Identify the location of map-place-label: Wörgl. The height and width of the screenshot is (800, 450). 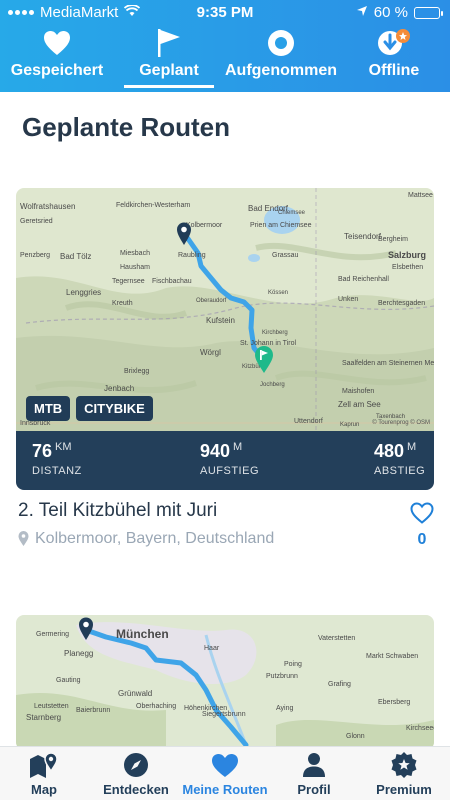
(210, 352).